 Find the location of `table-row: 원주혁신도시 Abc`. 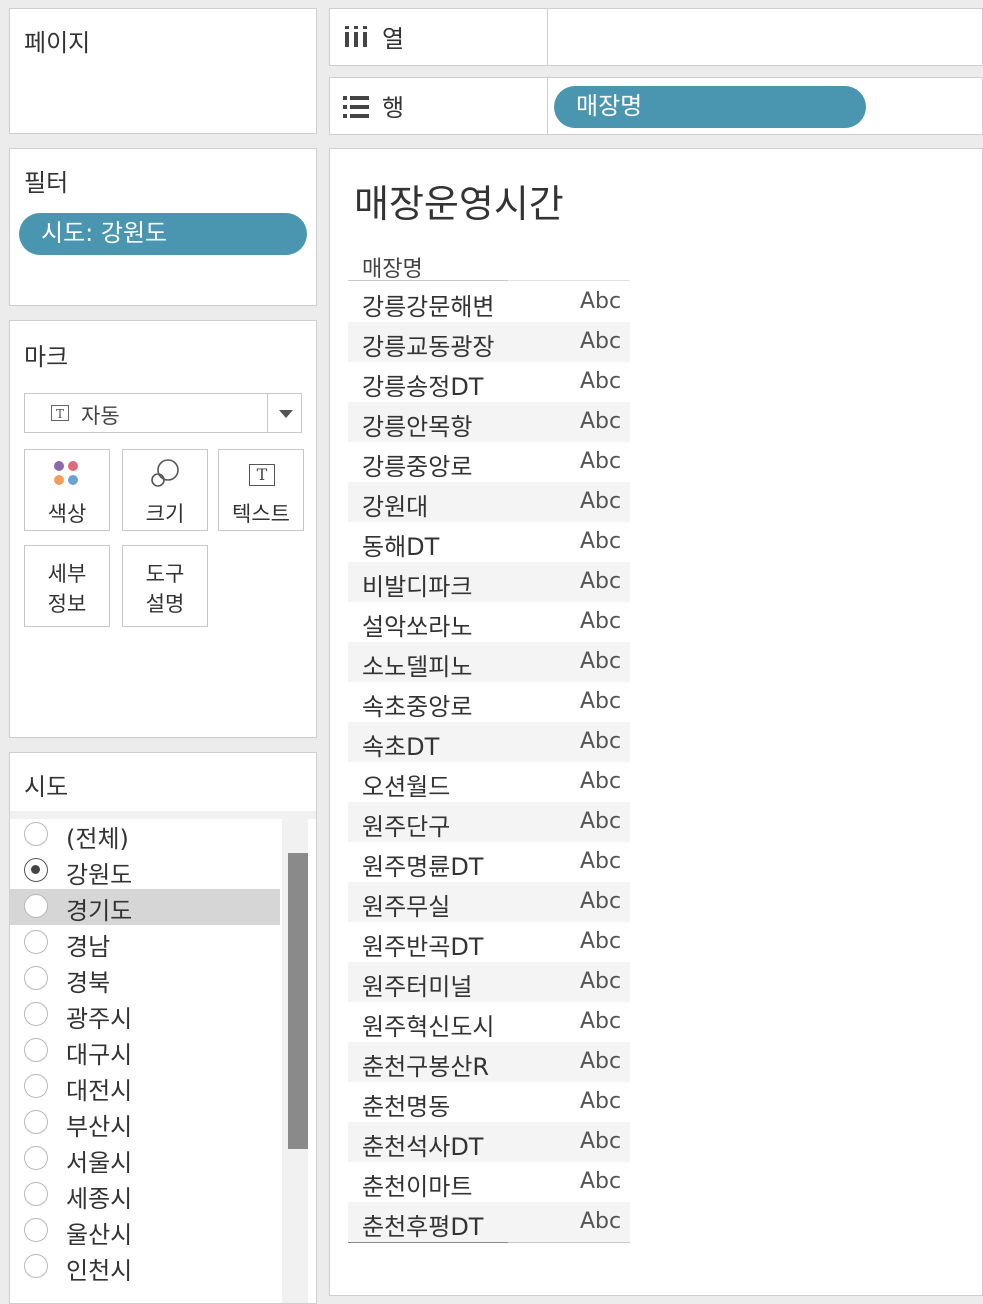

table-row: 원주혁신도시 Abc is located at coordinates (489, 1022).